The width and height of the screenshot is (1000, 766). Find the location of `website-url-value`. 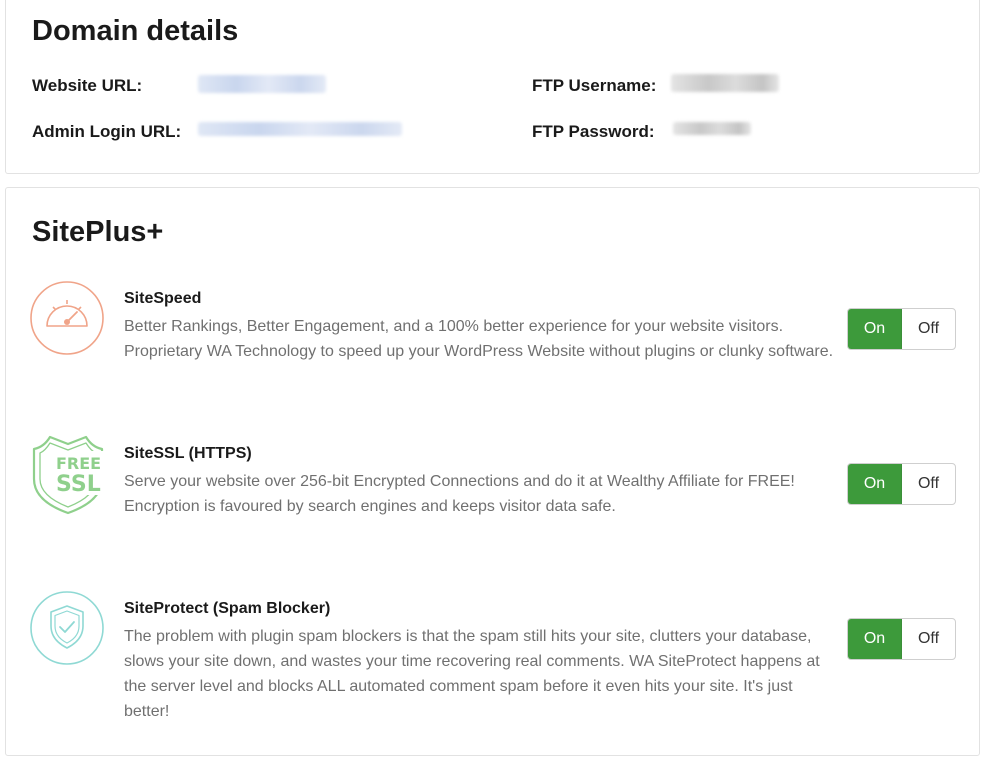

website-url-value is located at coordinates (262, 84).